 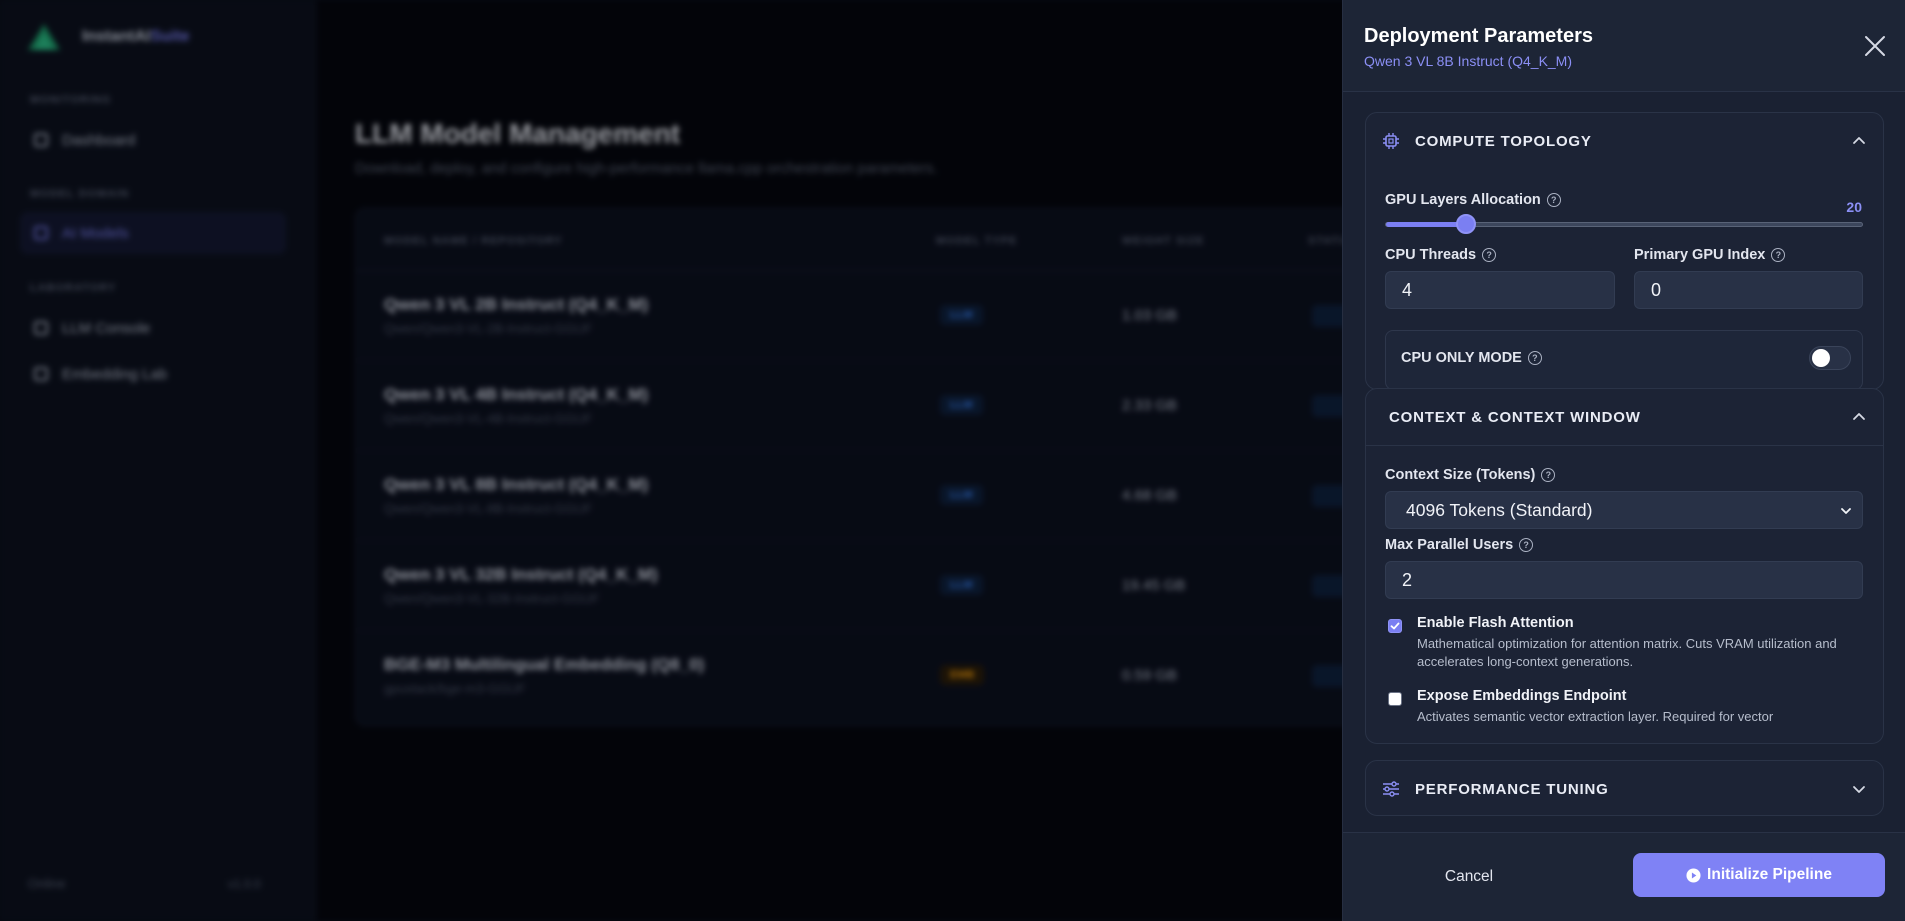 I want to click on toggle-knob, so click(x=1821, y=358).